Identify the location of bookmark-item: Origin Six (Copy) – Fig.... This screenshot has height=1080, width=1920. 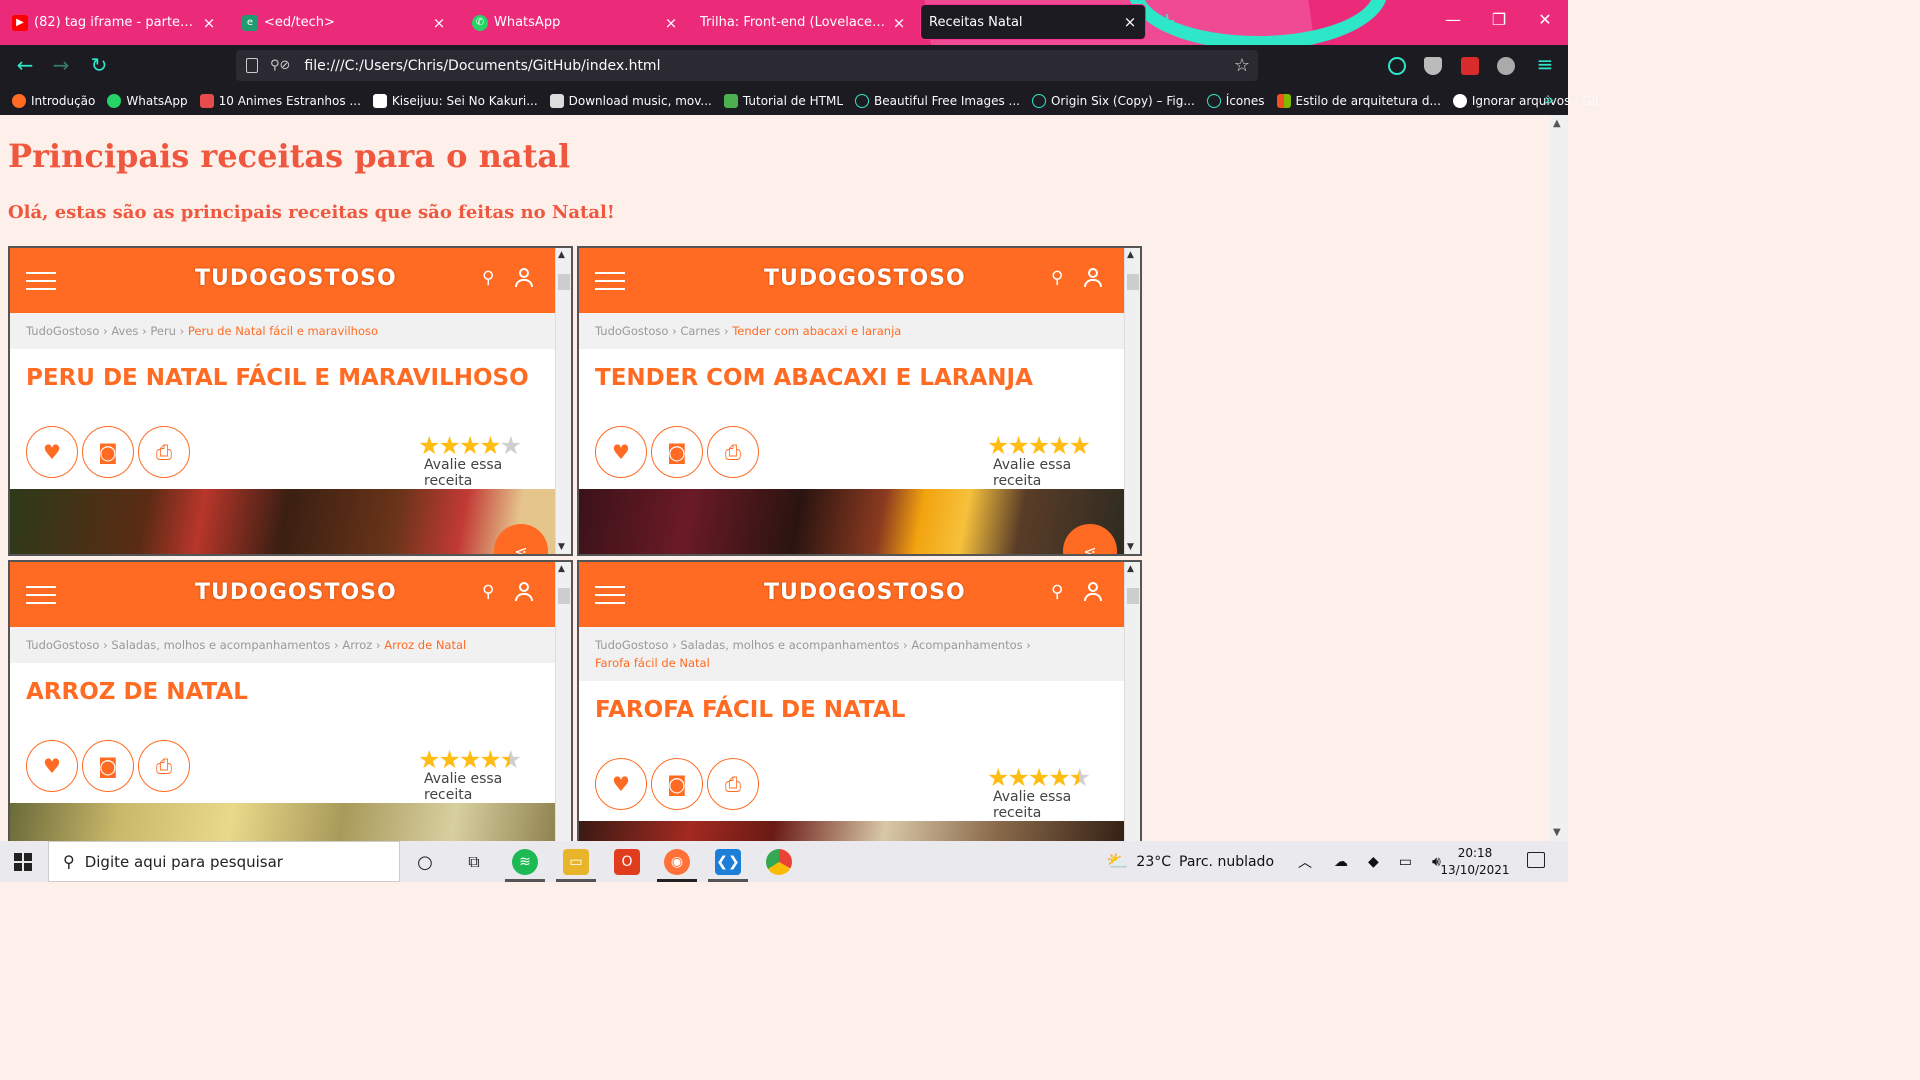
(1113, 101).